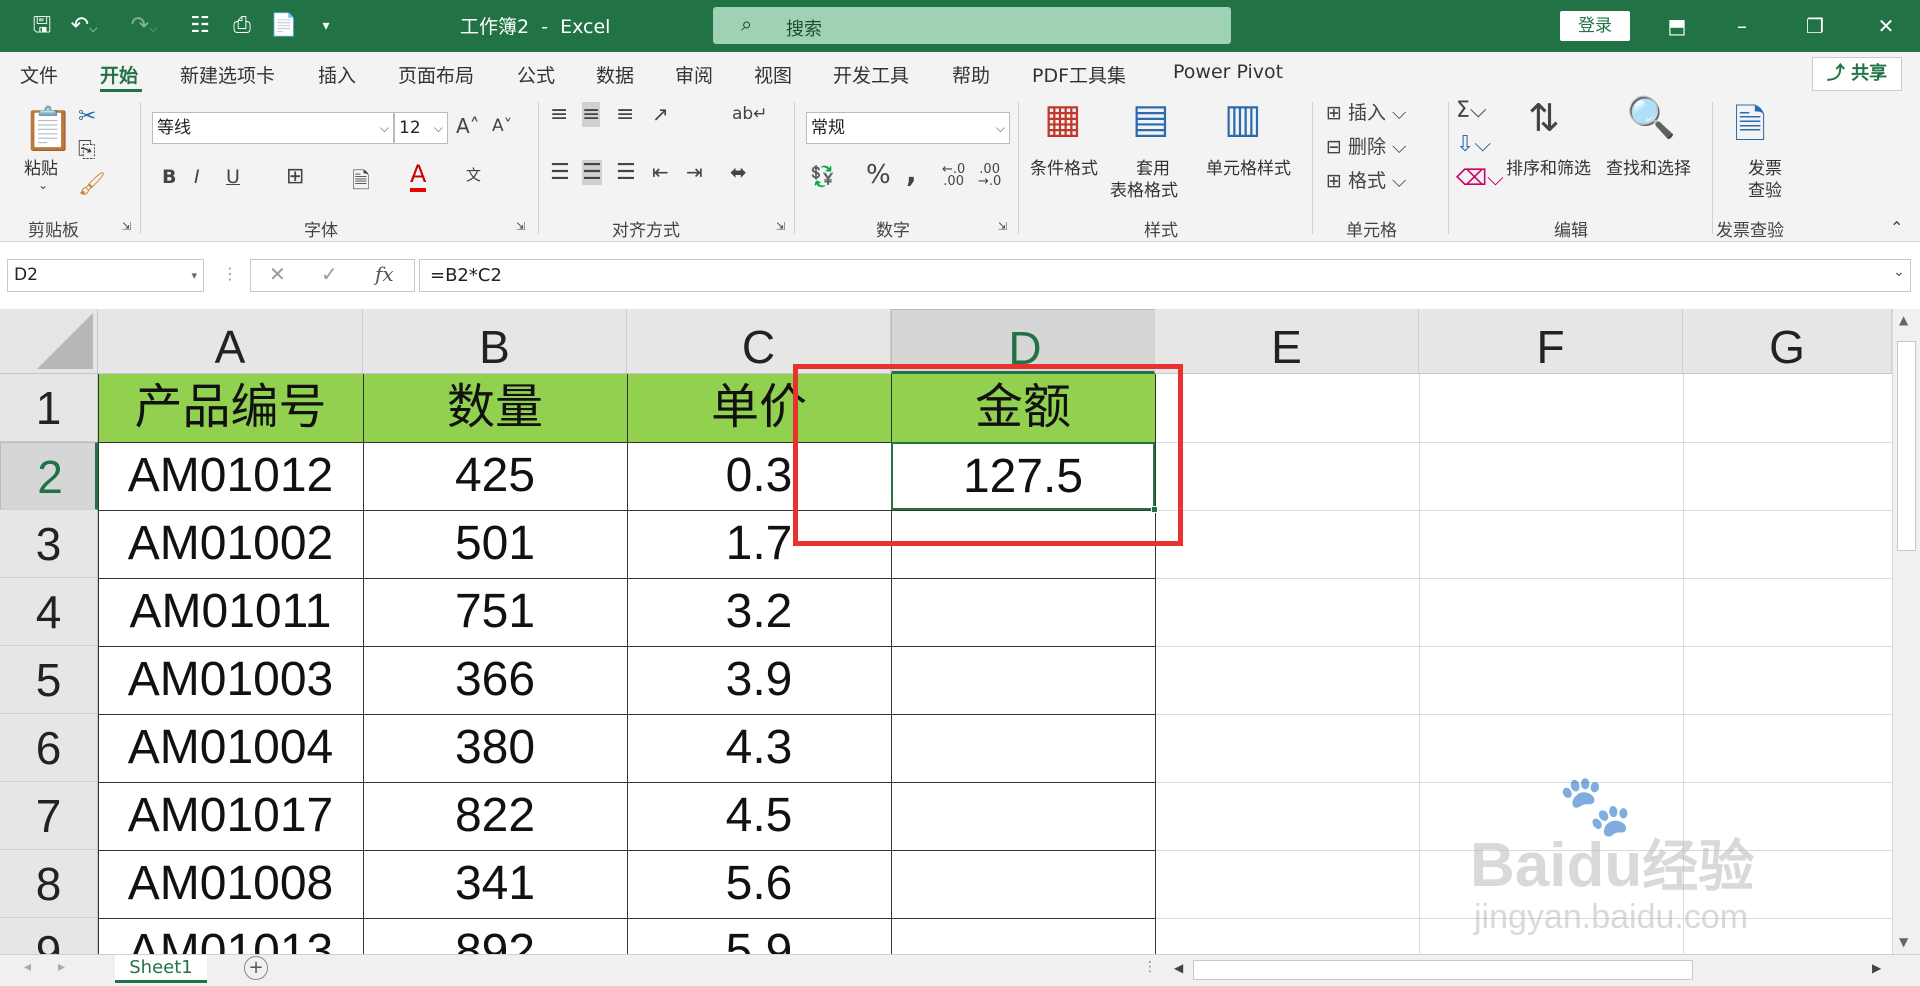 The height and width of the screenshot is (986, 1920). Describe the element at coordinates (1899, 272) in the screenshot. I see `expand-formula-icon: ⌄` at that location.